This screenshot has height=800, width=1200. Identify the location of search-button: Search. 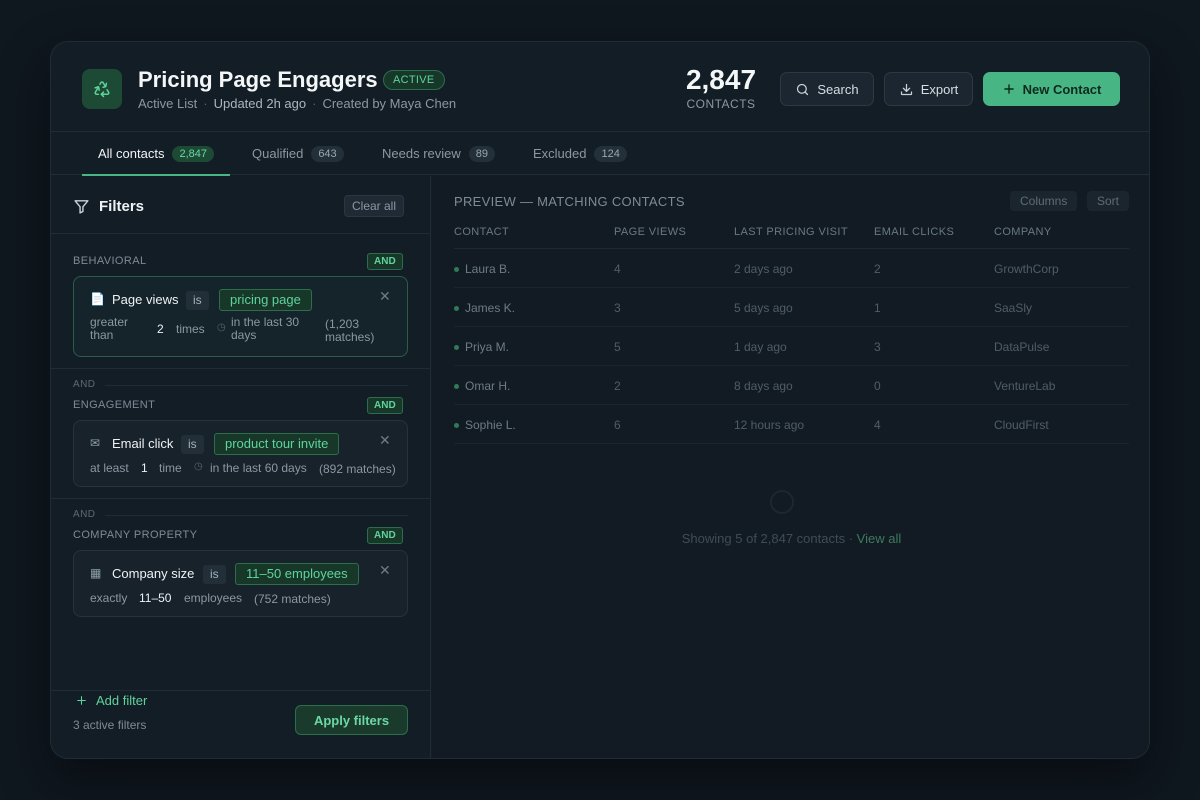
(827, 89).